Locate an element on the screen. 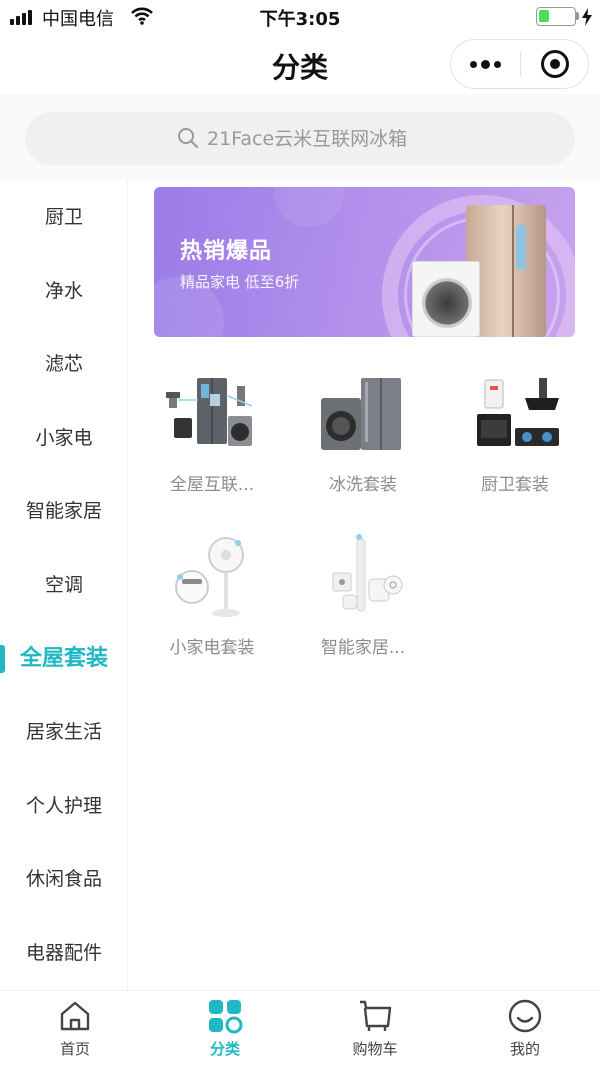 The height and width of the screenshot is (1067, 600). sidebar-item-accessories: 电器配件 is located at coordinates (64, 953).